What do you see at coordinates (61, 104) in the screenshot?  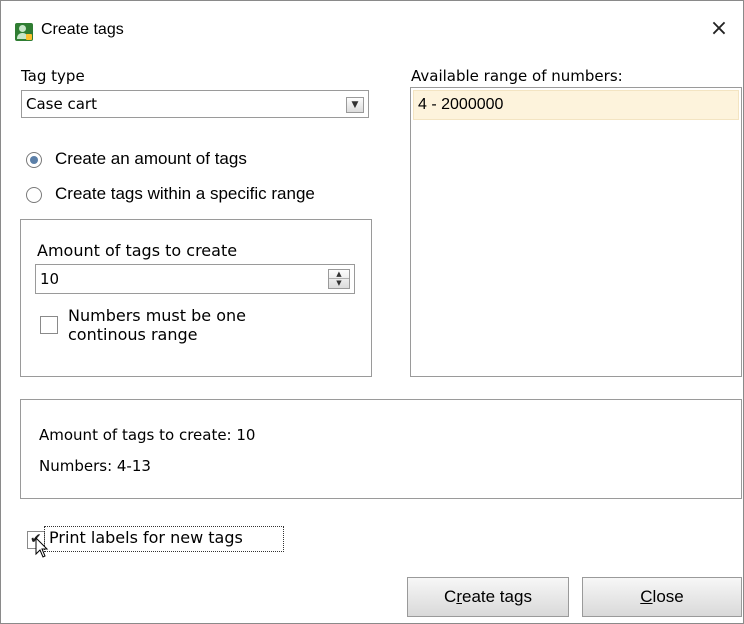 I see `tag-type-value: Case cart` at bounding box center [61, 104].